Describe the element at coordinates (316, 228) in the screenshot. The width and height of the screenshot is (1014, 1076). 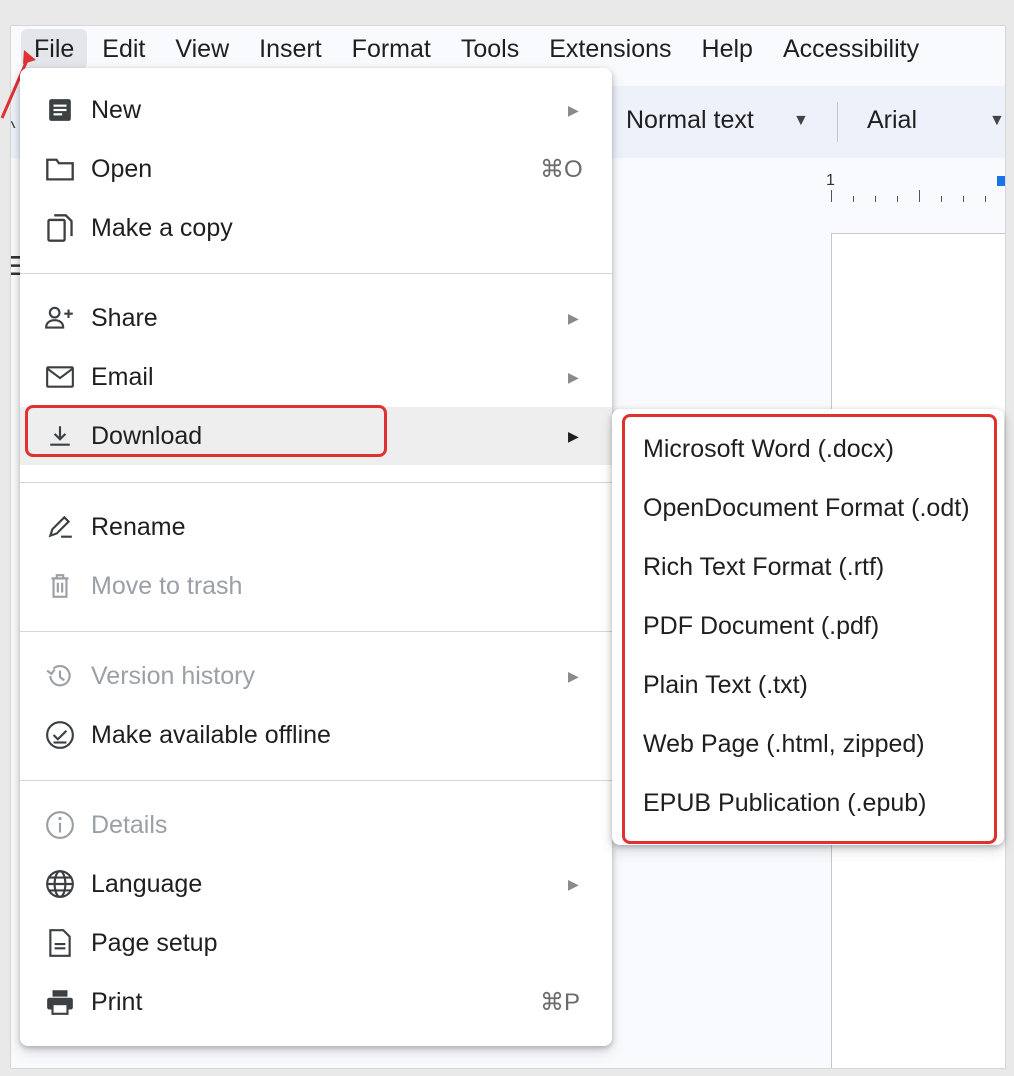
I see `menu-item-make-copy: Make a copy` at that location.